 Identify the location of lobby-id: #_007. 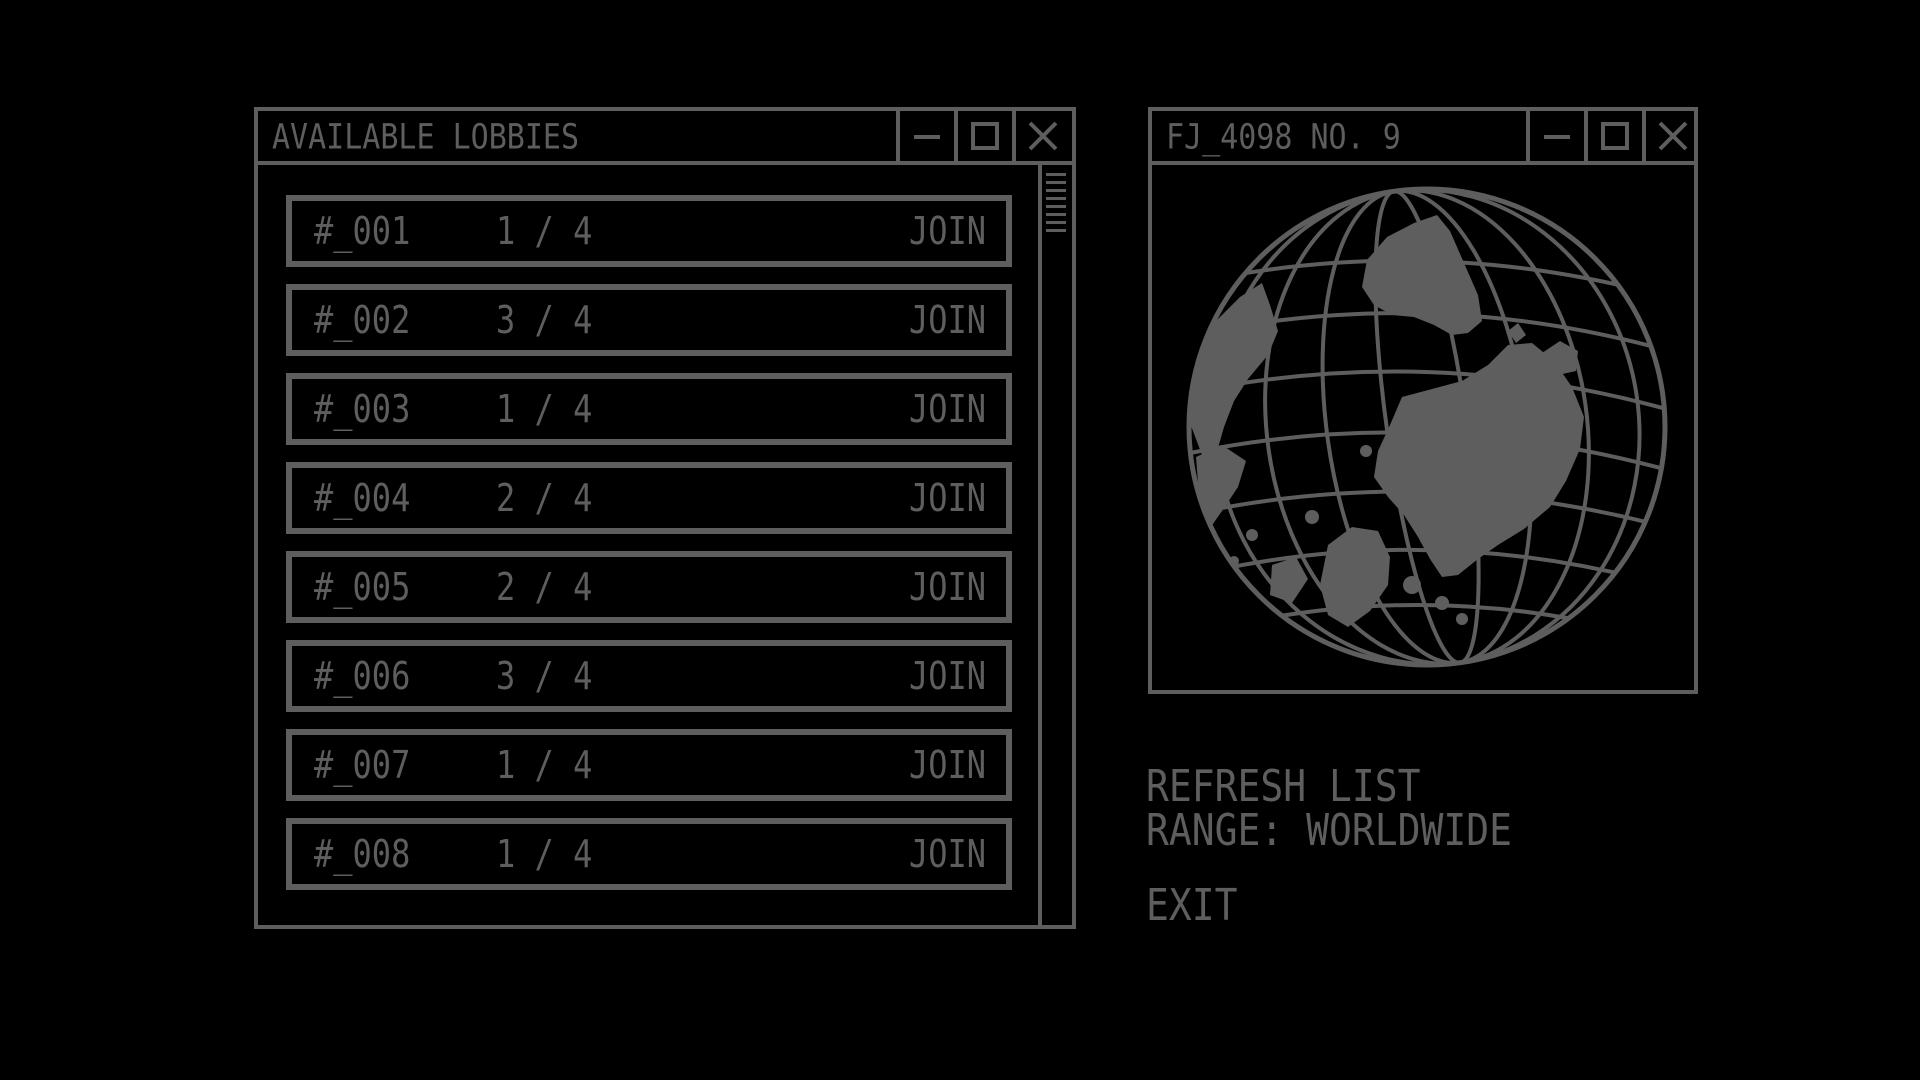
(362, 765).